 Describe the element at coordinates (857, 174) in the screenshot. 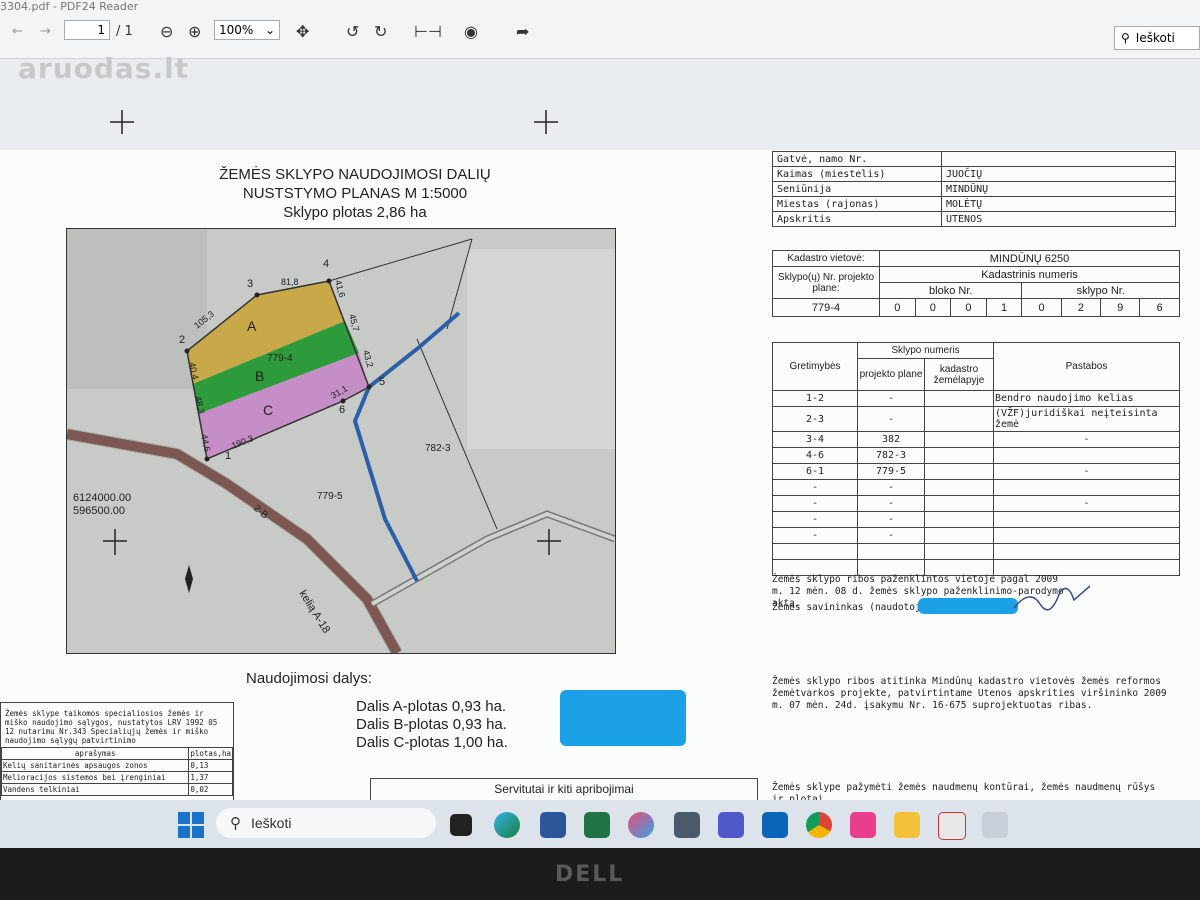

I see `info-label: Kaimas (miestelis)` at that location.